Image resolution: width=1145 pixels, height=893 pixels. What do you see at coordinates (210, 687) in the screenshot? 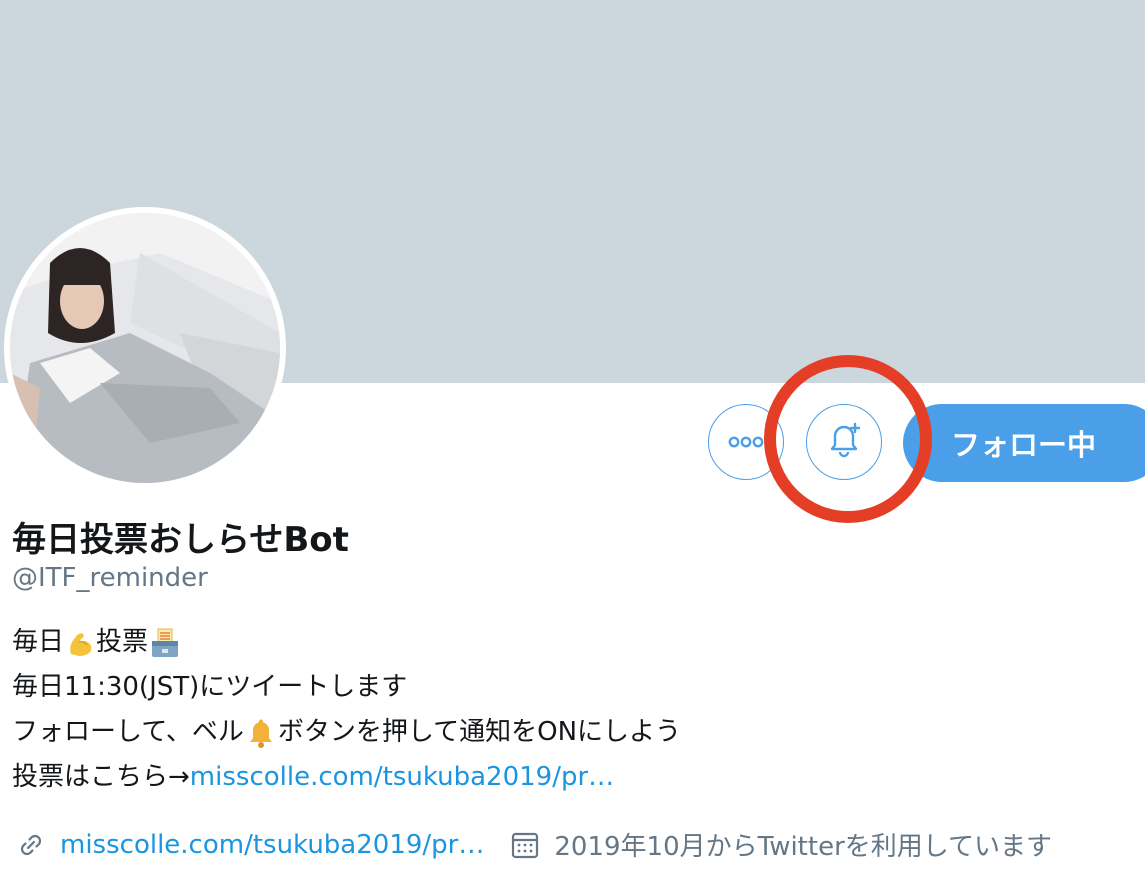
I see `bio-text: 毎日11:30(JST)にツイートします` at bounding box center [210, 687].